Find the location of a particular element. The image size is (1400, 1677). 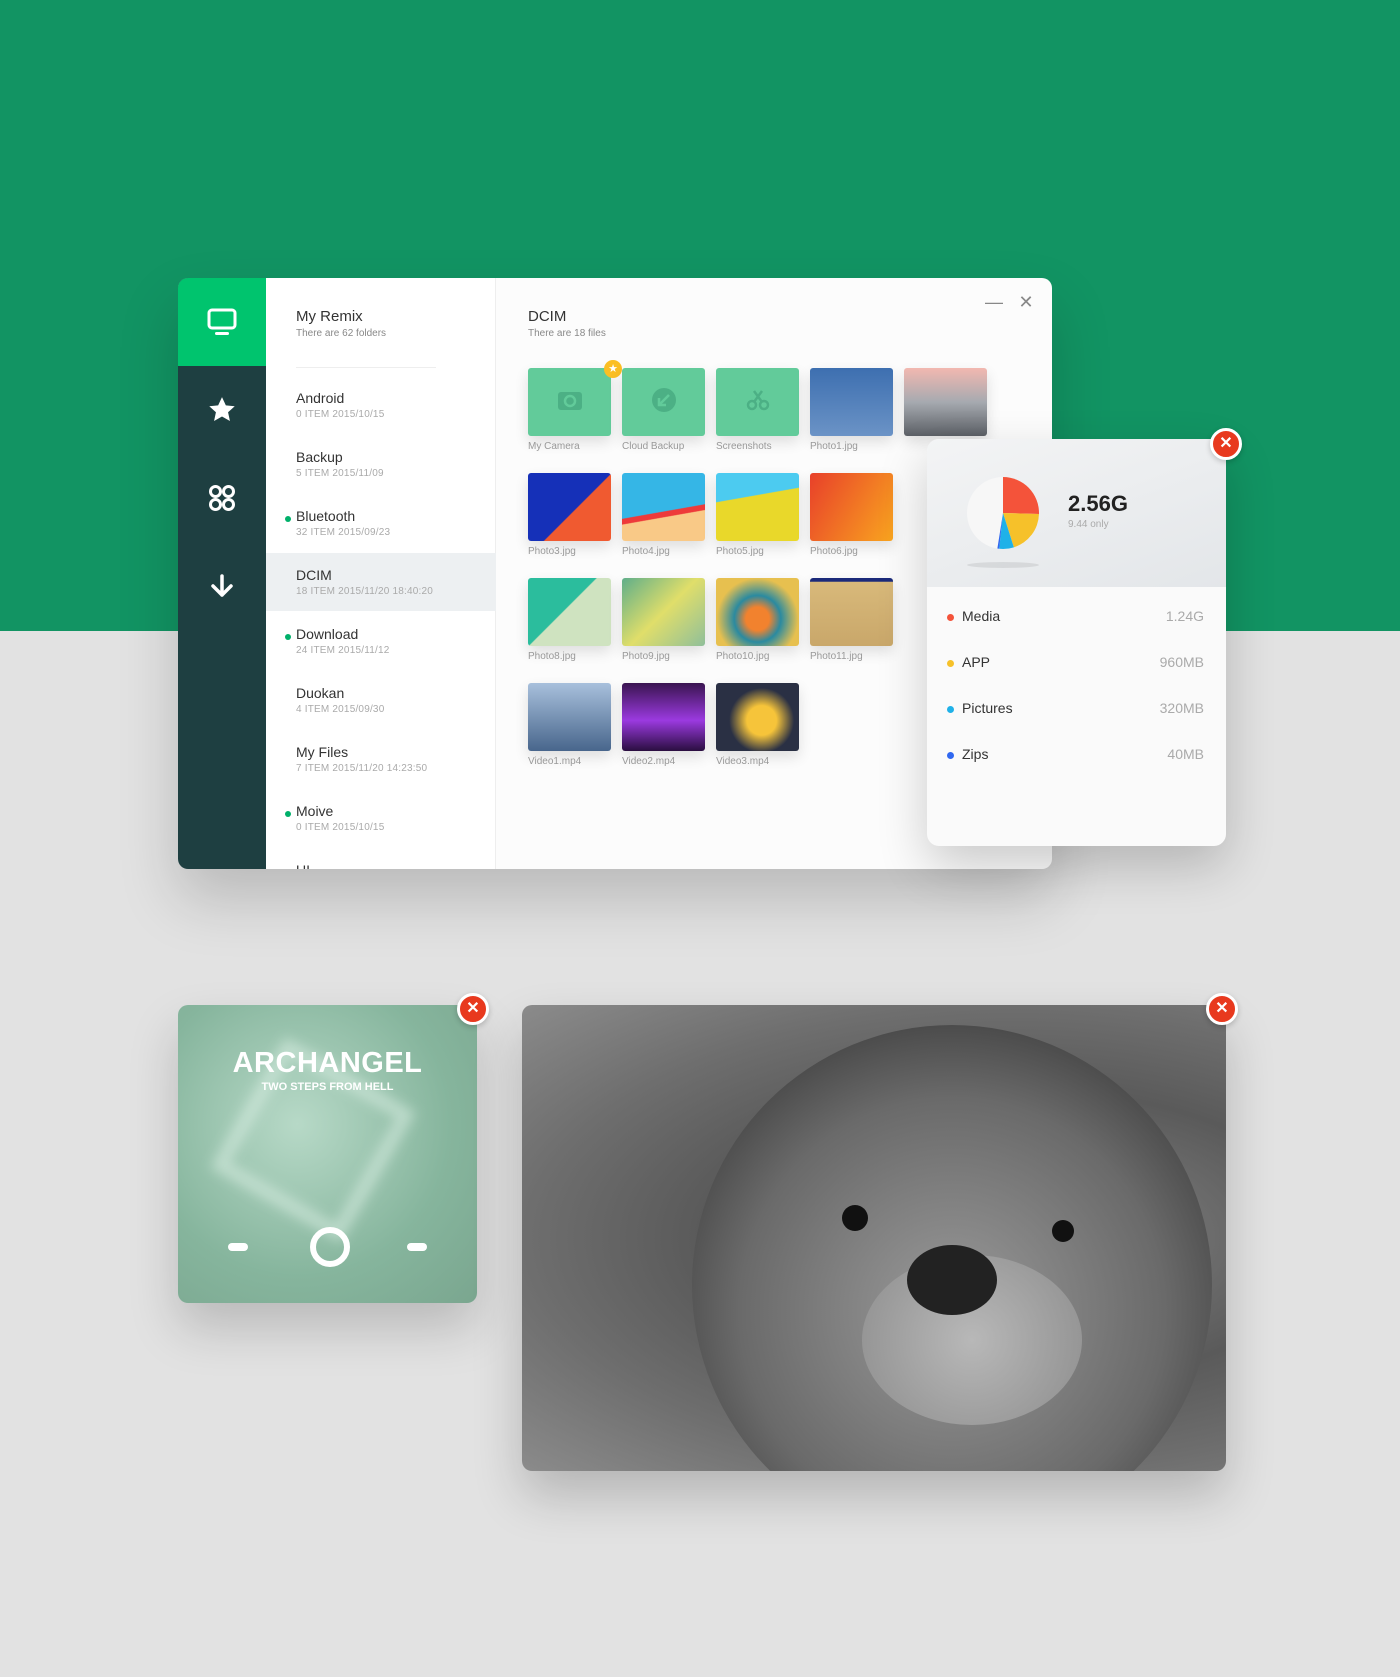

file-thumbnail: Photo1.jpg is located at coordinates (854, 410).